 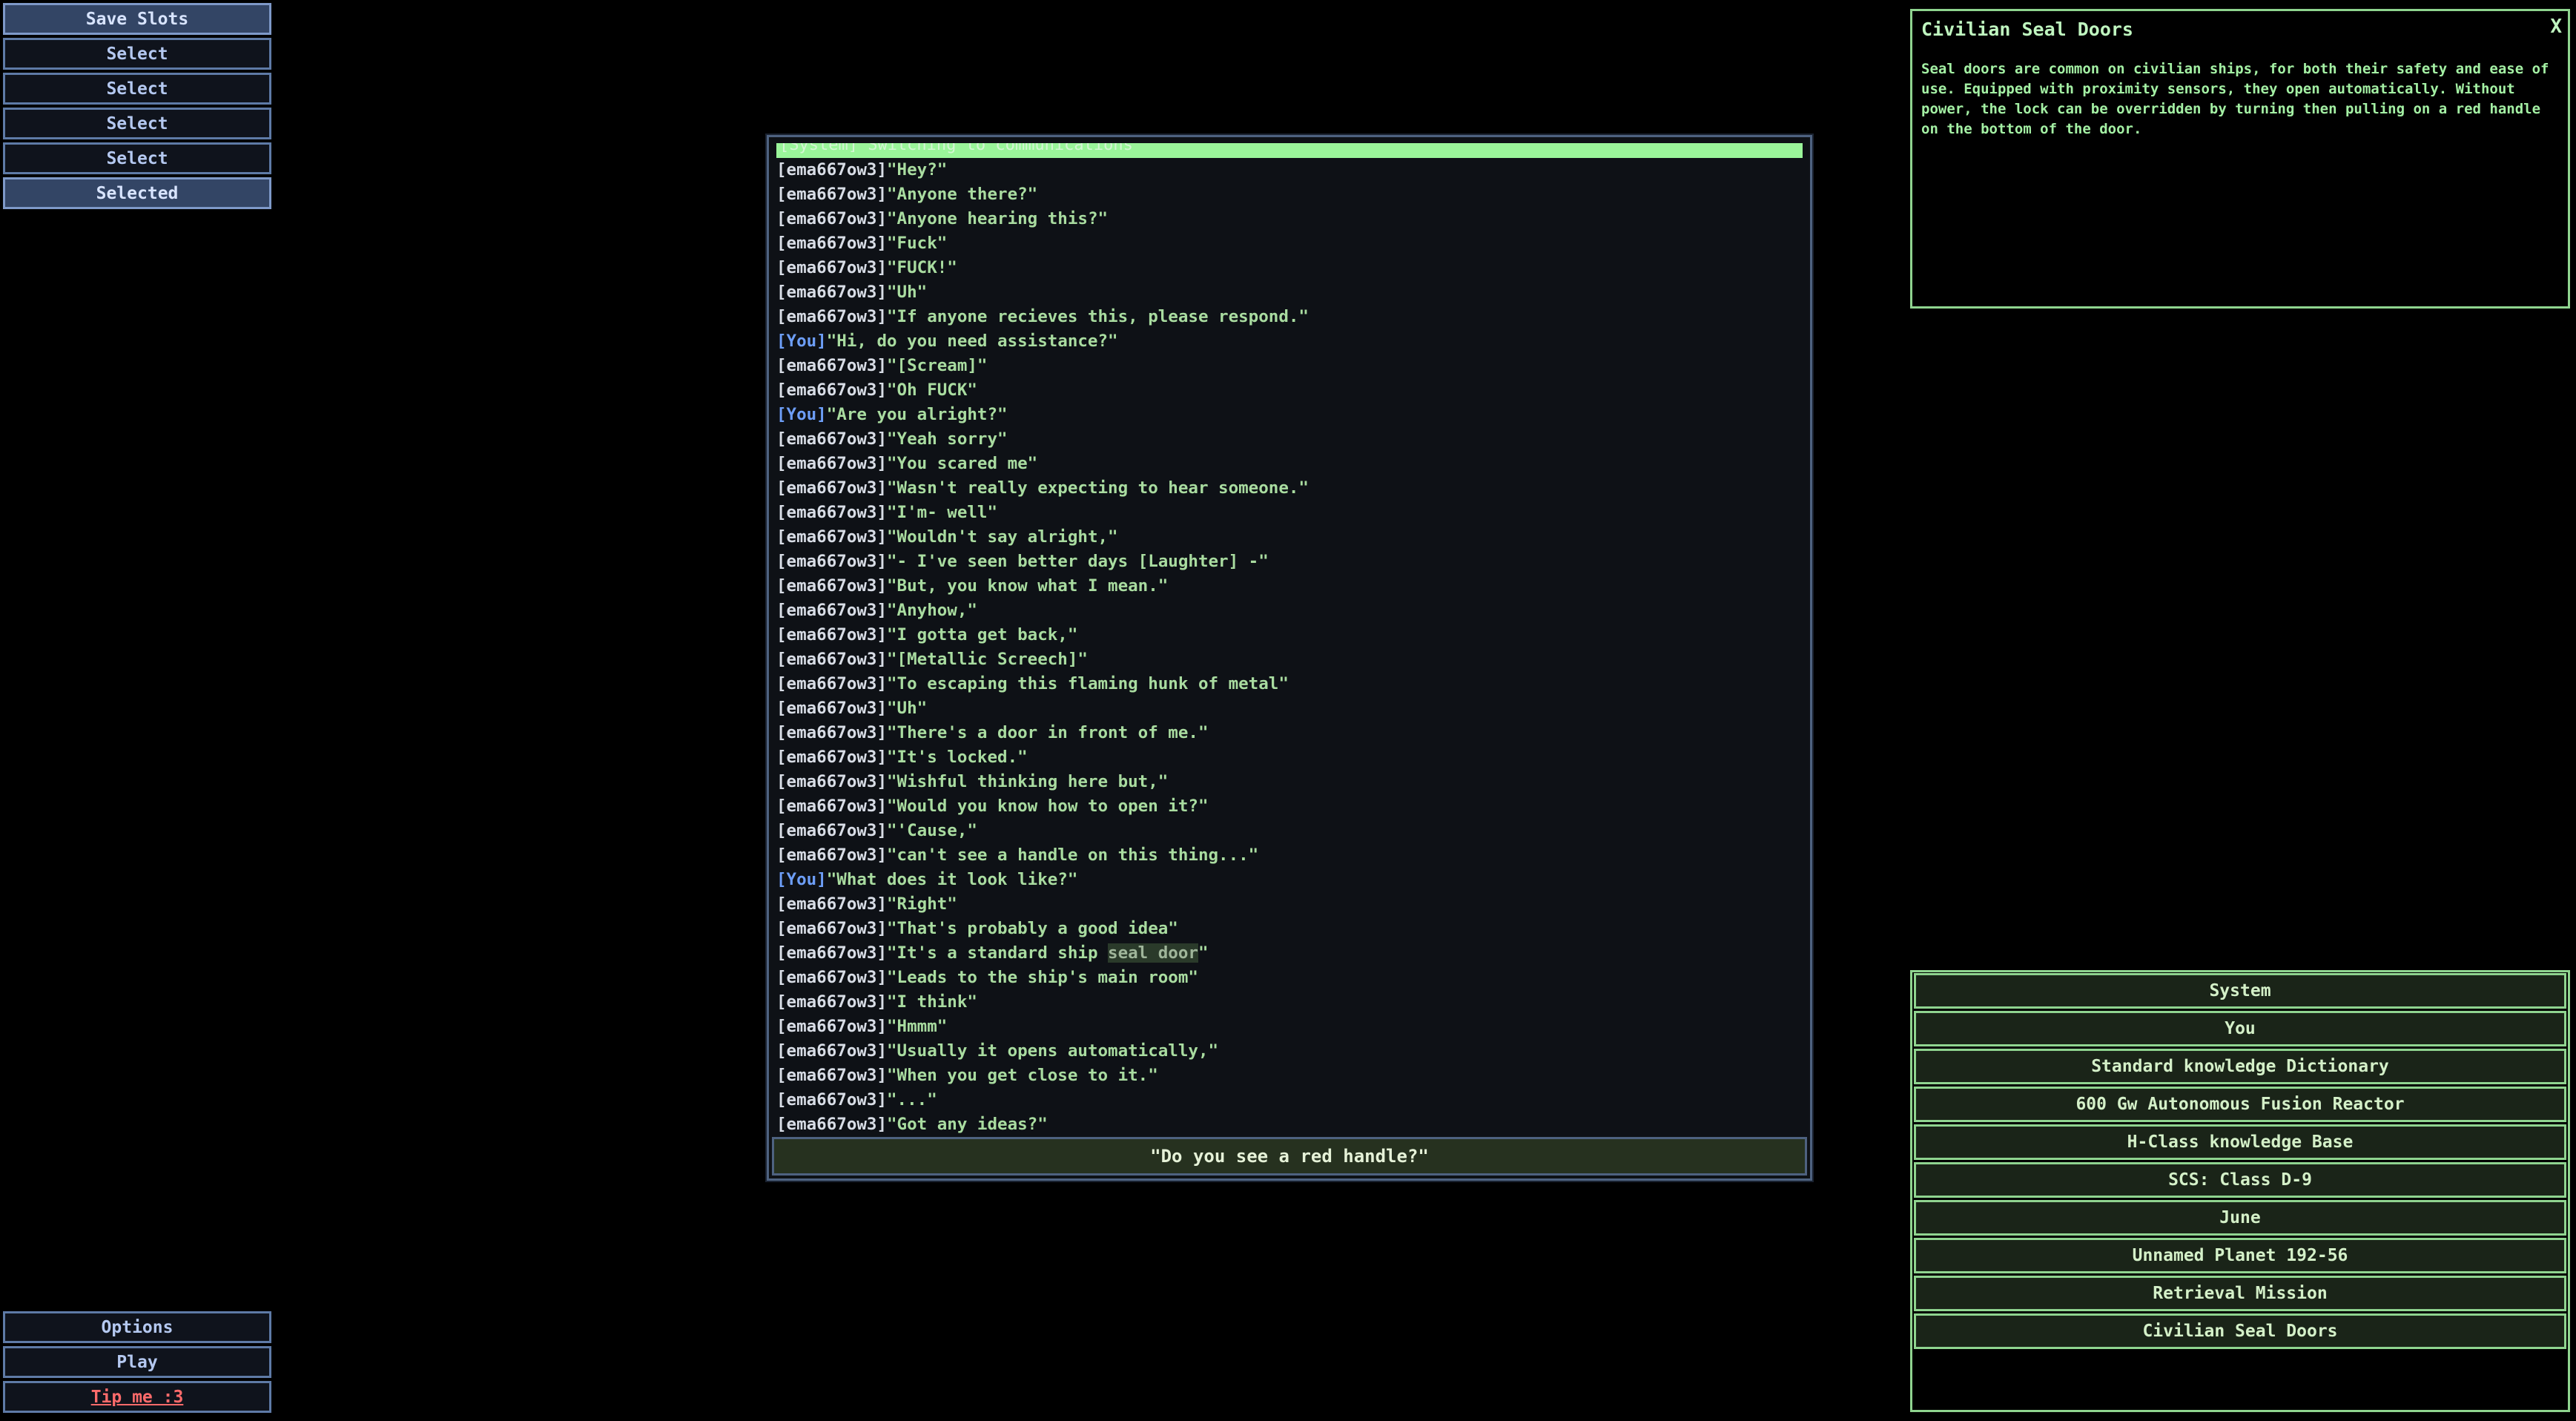 What do you see at coordinates (1289, 170) in the screenshot?
I see `chat-message: [ema667ow3]"Hey?"` at bounding box center [1289, 170].